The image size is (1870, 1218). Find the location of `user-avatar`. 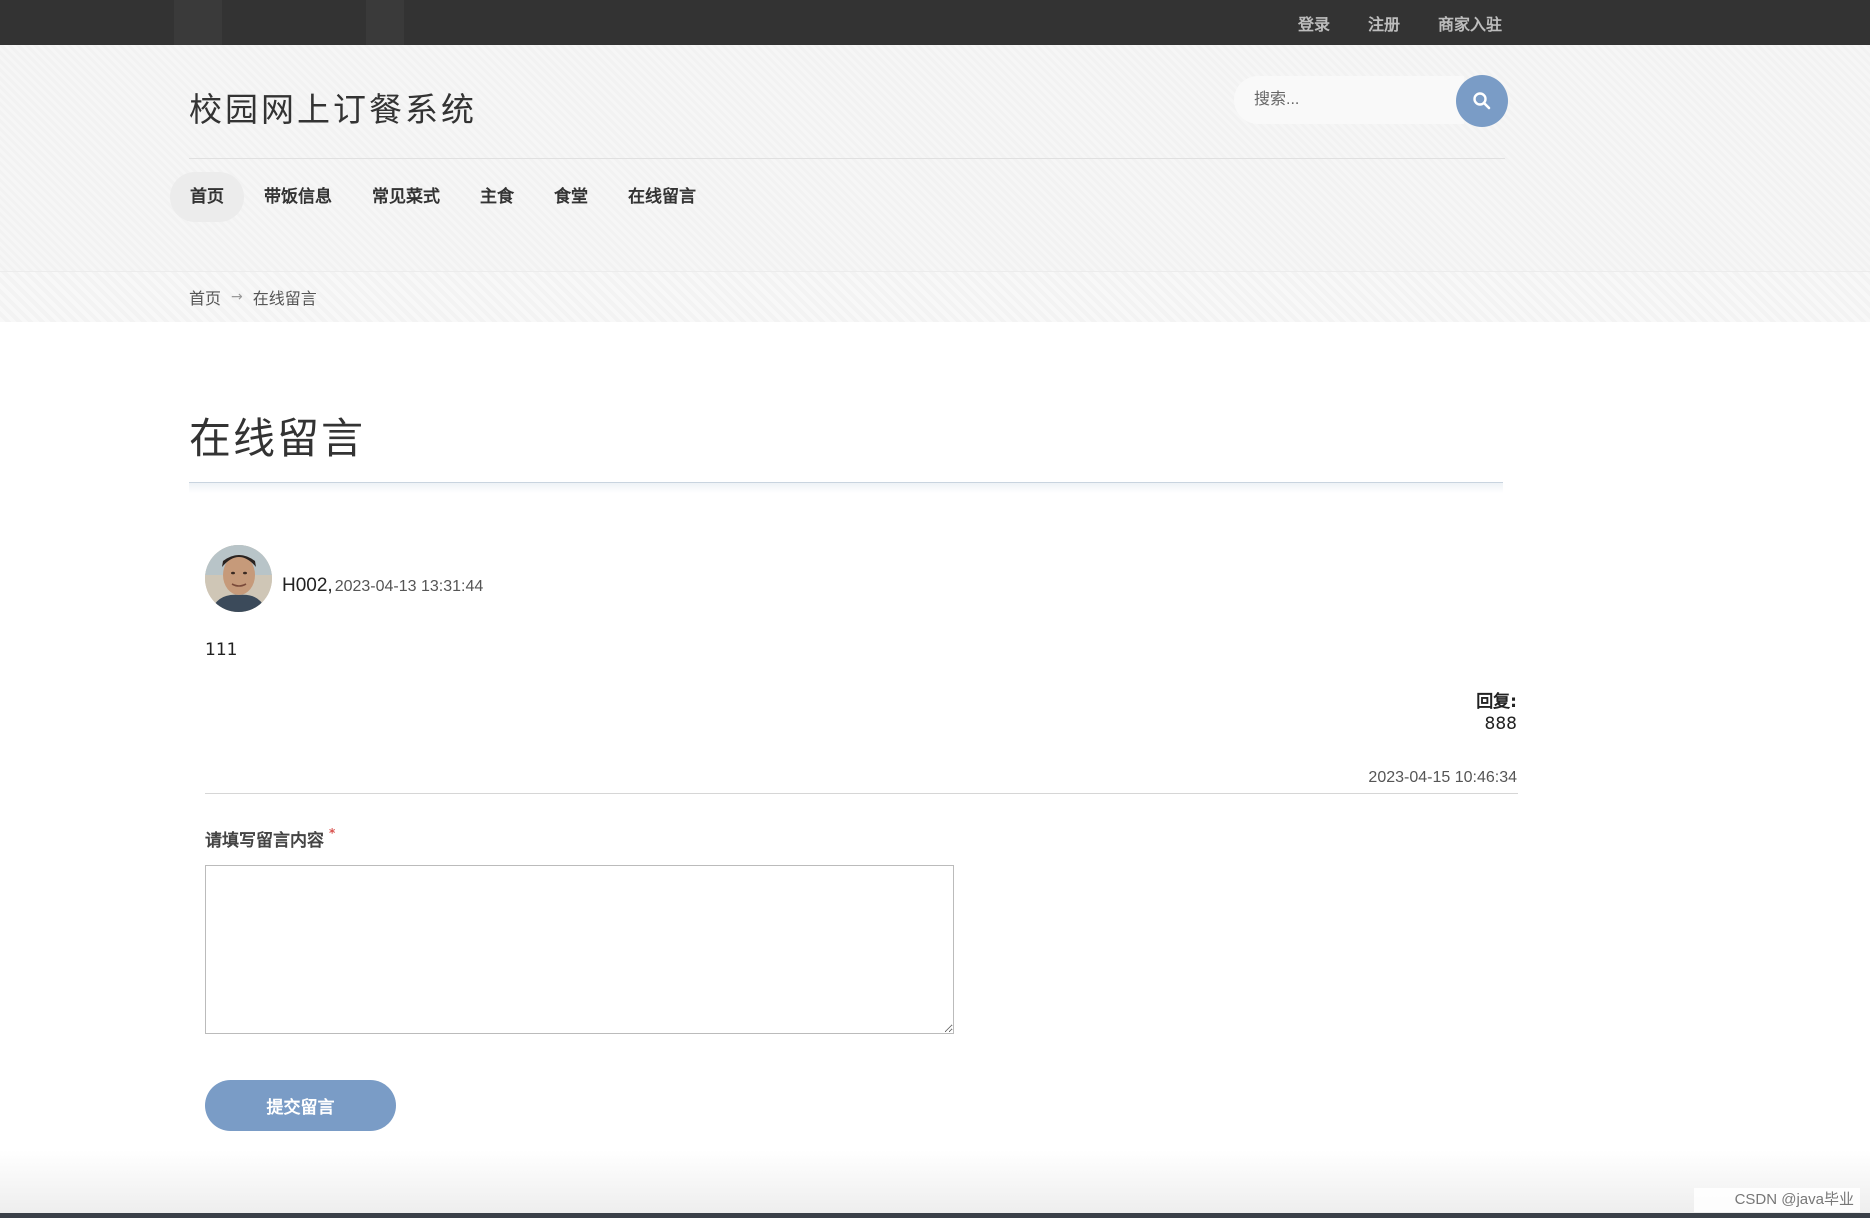

user-avatar is located at coordinates (238, 578).